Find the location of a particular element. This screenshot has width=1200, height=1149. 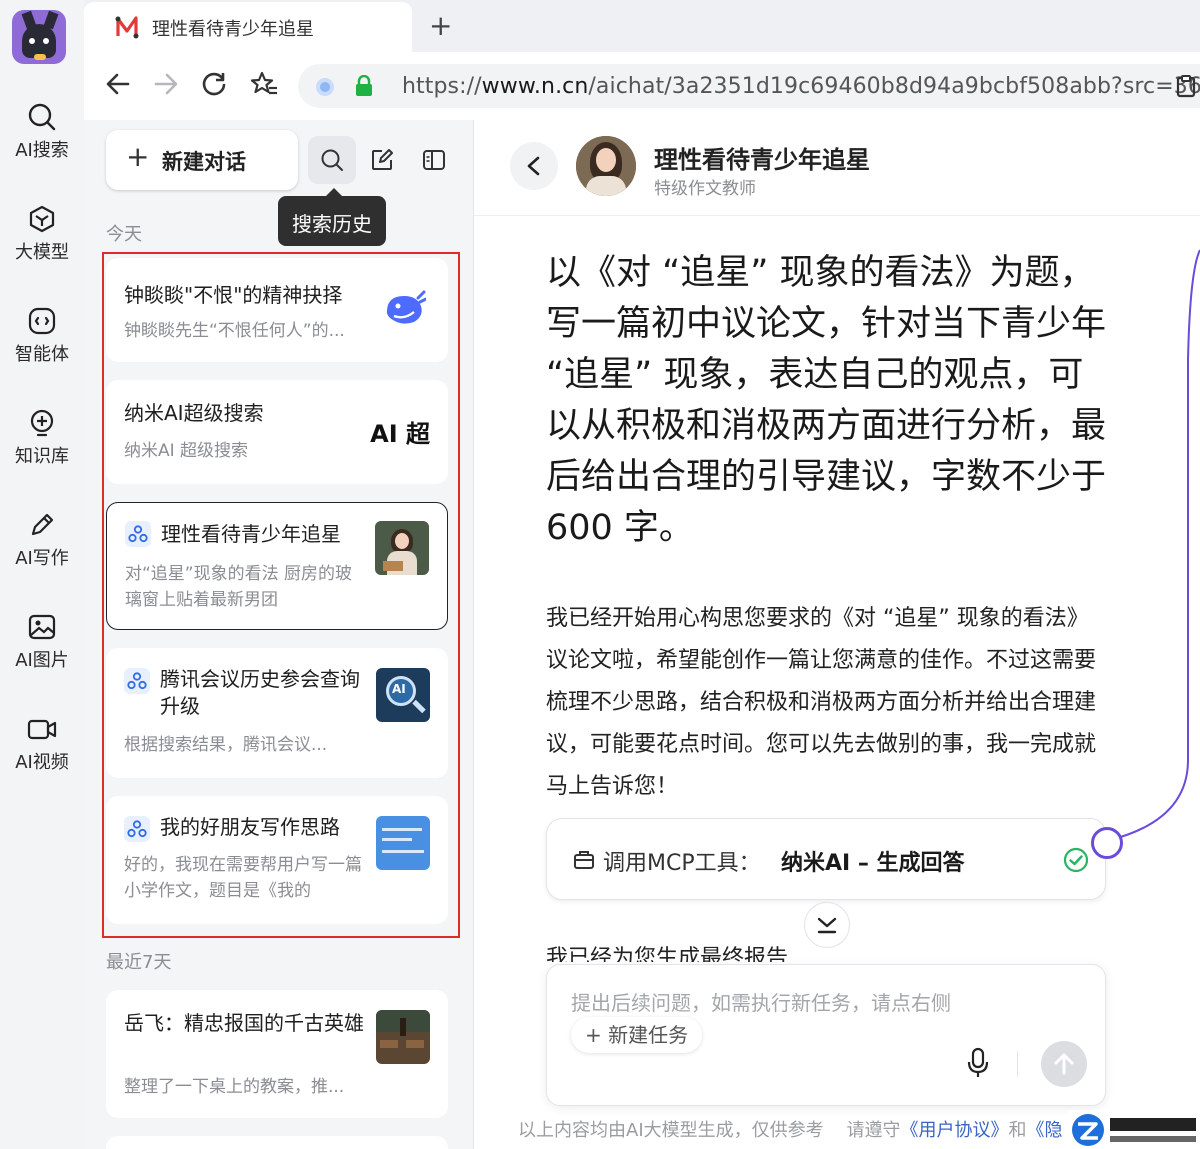

send-button is located at coordinates (1064, 1064).